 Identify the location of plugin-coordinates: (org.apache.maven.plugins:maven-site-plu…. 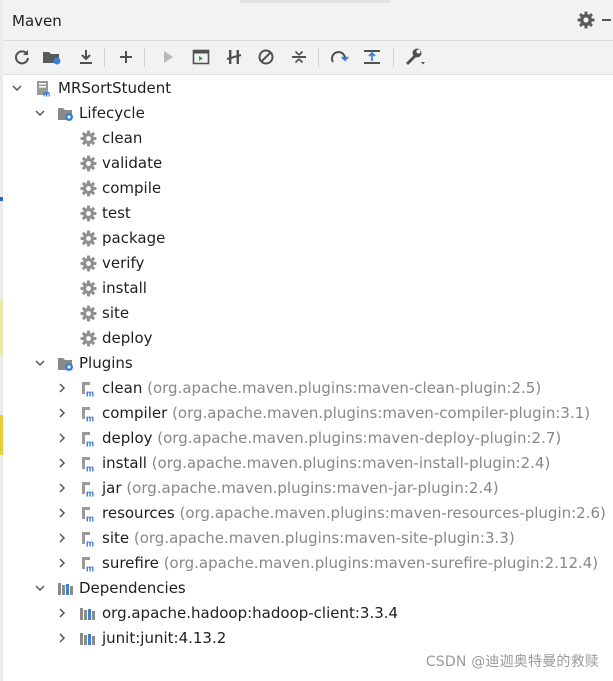
(324, 538).